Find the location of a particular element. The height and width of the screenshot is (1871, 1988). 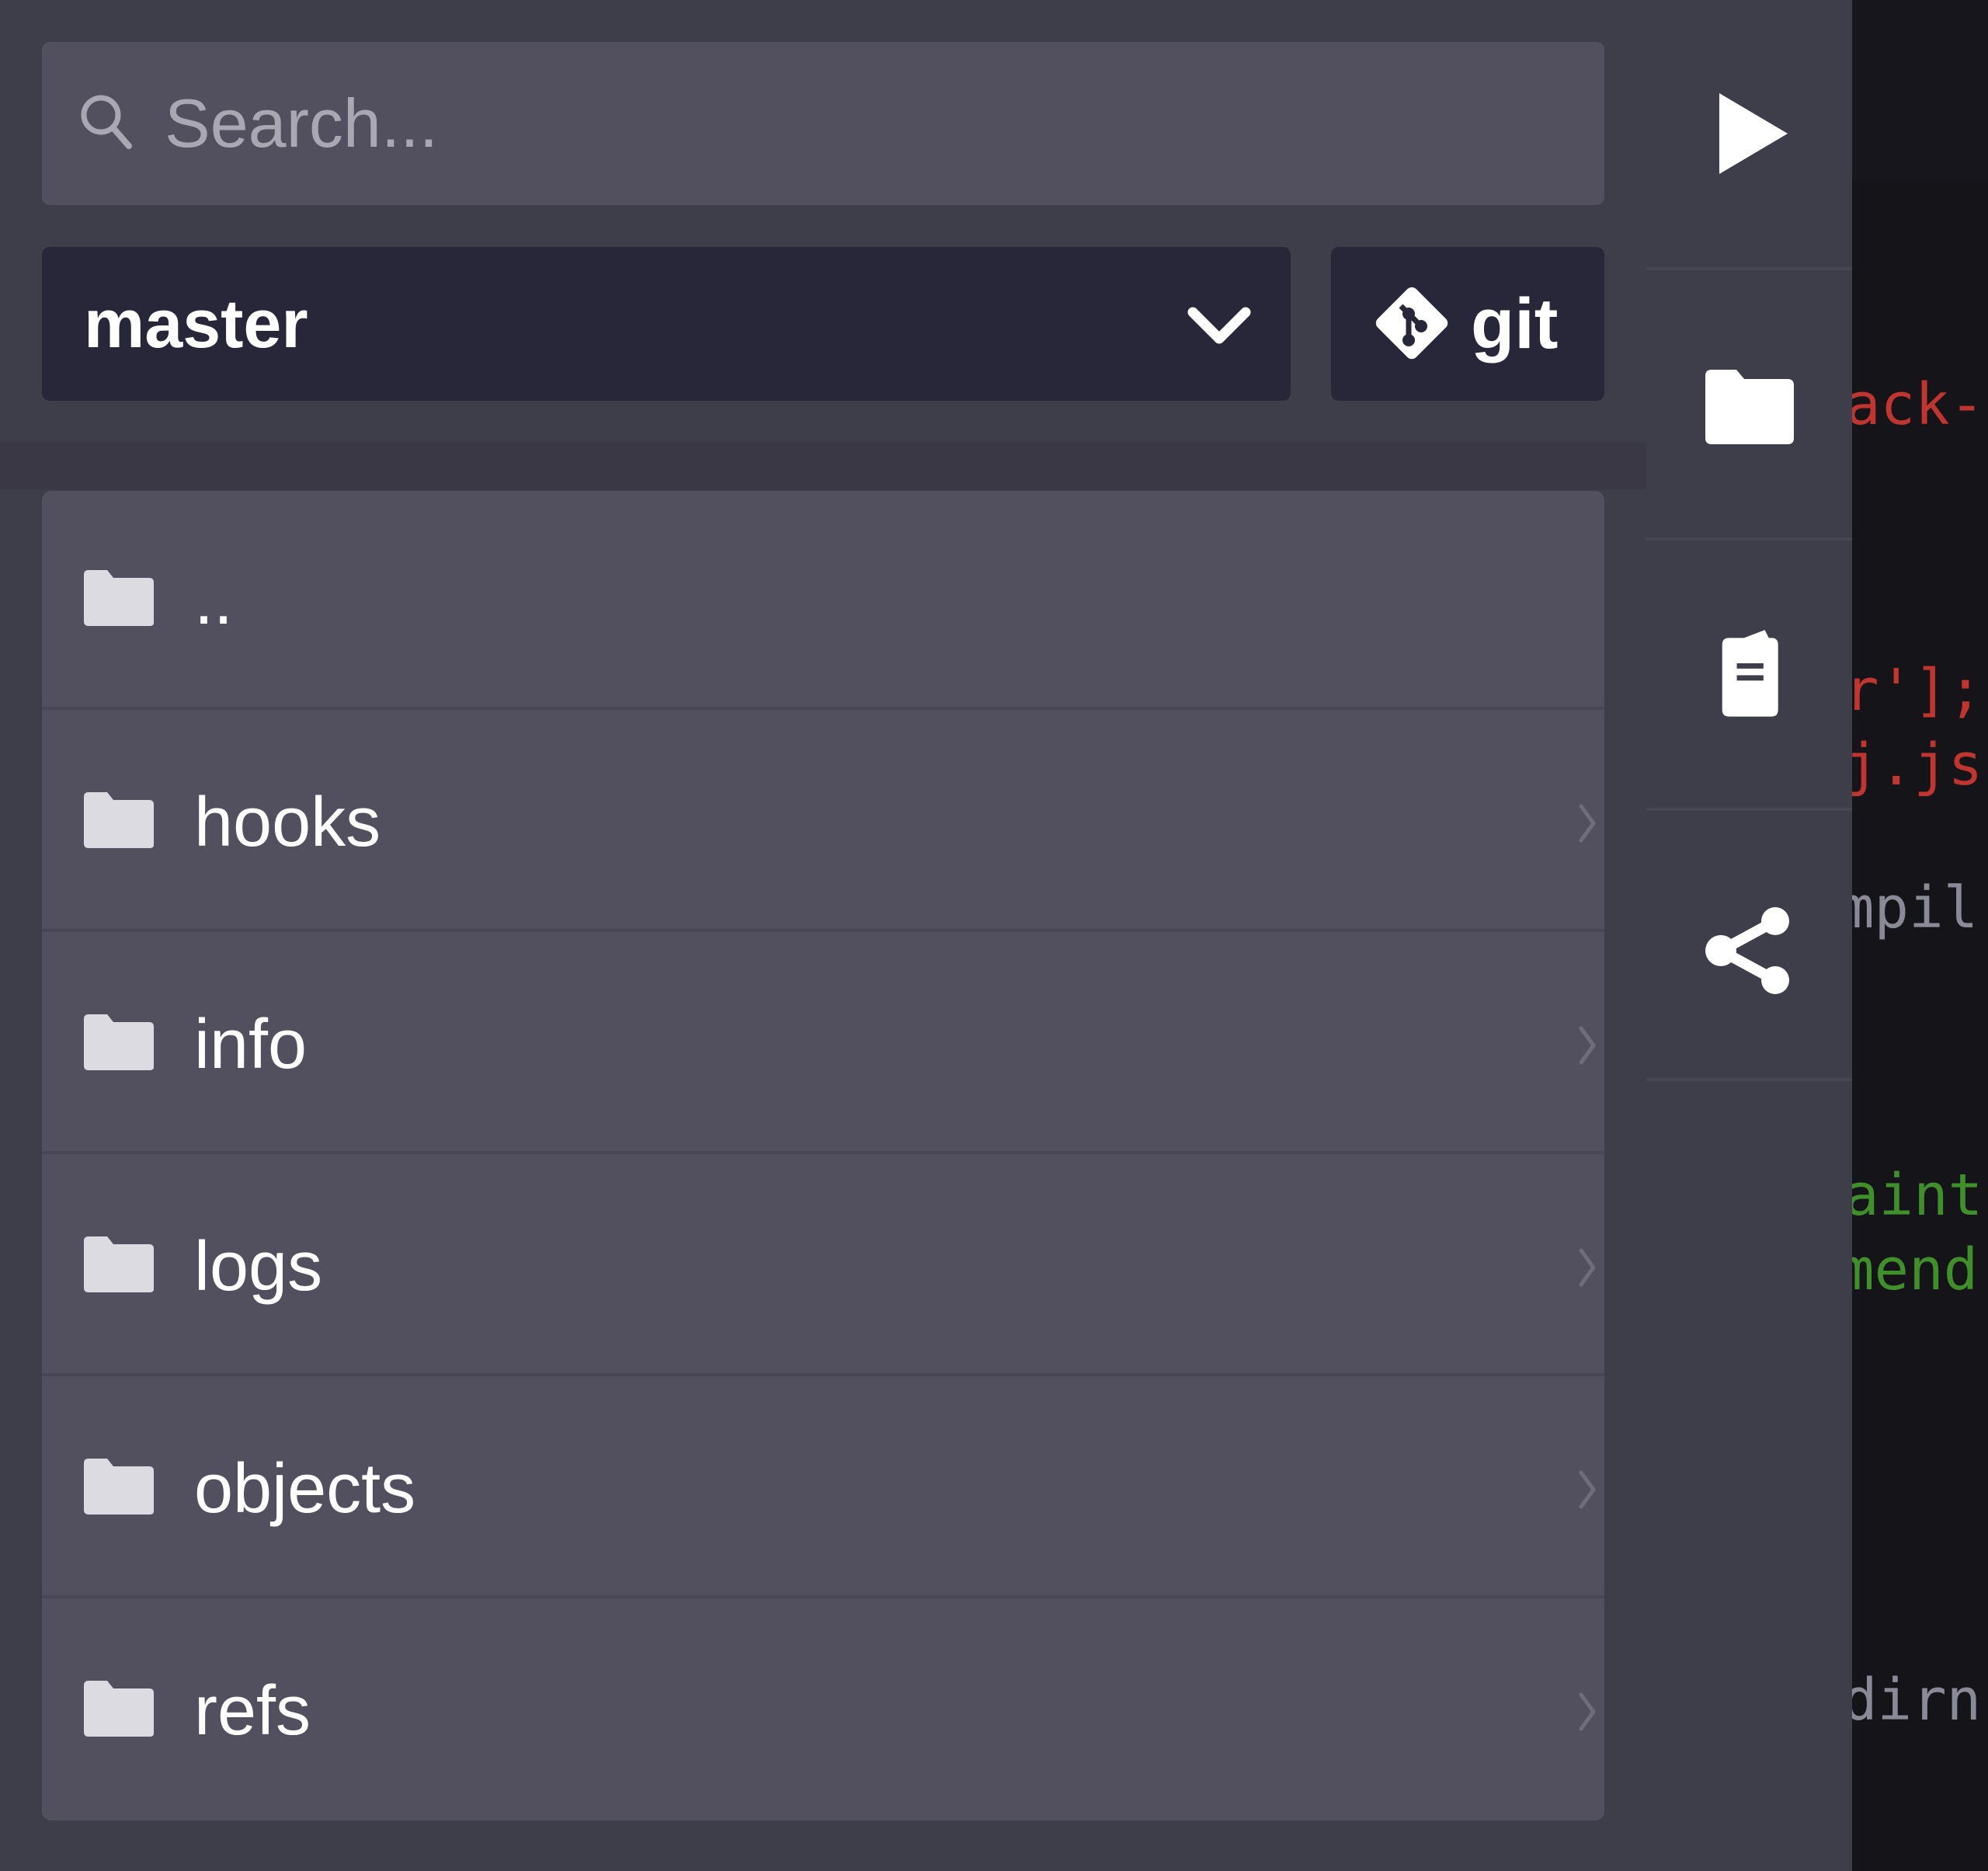

search-icon is located at coordinates (106, 122).